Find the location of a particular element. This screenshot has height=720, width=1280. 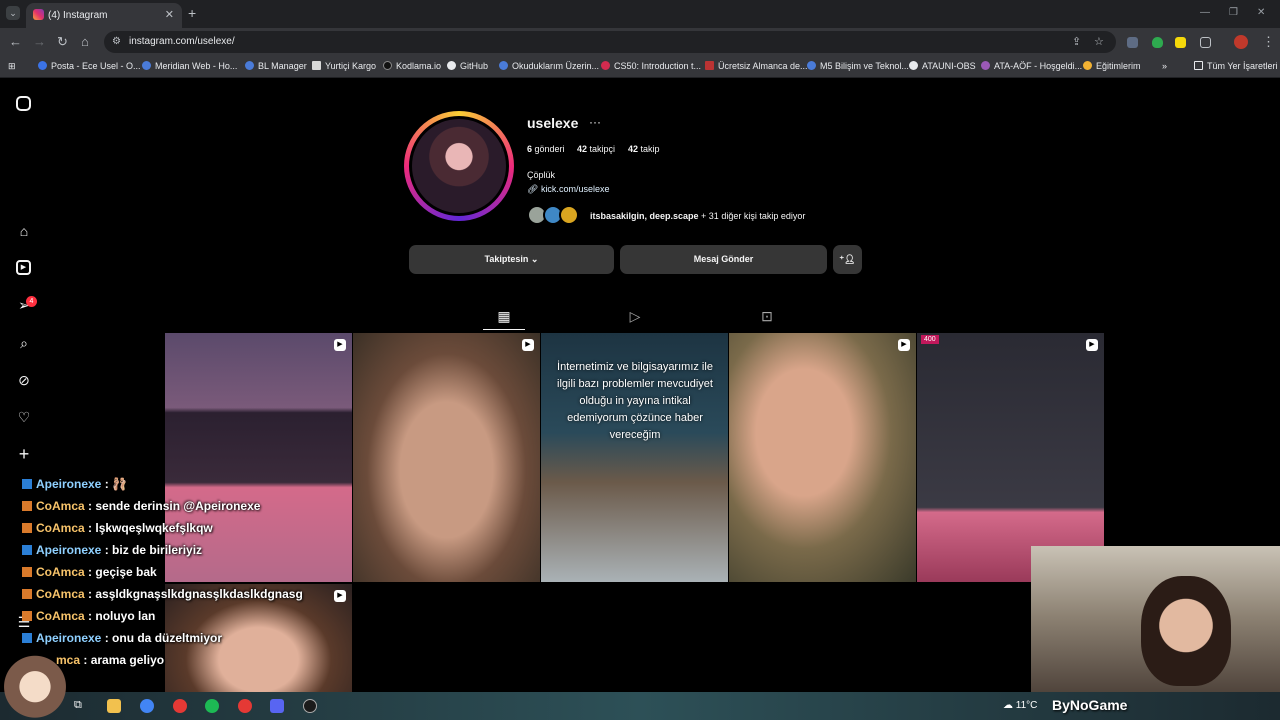

github-icon is located at coordinates (451, 65).